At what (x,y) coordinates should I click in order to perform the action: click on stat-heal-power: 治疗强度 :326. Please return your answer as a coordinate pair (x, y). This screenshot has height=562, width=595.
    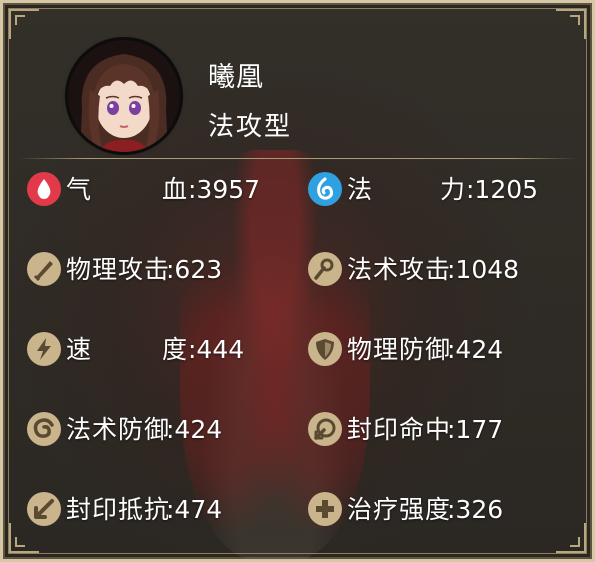
    Looking at the image, I should click on (437, 511).